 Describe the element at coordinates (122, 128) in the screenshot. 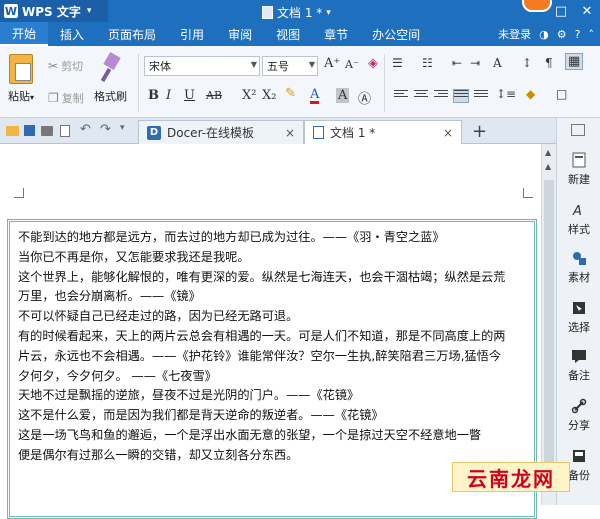

I see `quick-access-caret-icon: ▾` at that location.